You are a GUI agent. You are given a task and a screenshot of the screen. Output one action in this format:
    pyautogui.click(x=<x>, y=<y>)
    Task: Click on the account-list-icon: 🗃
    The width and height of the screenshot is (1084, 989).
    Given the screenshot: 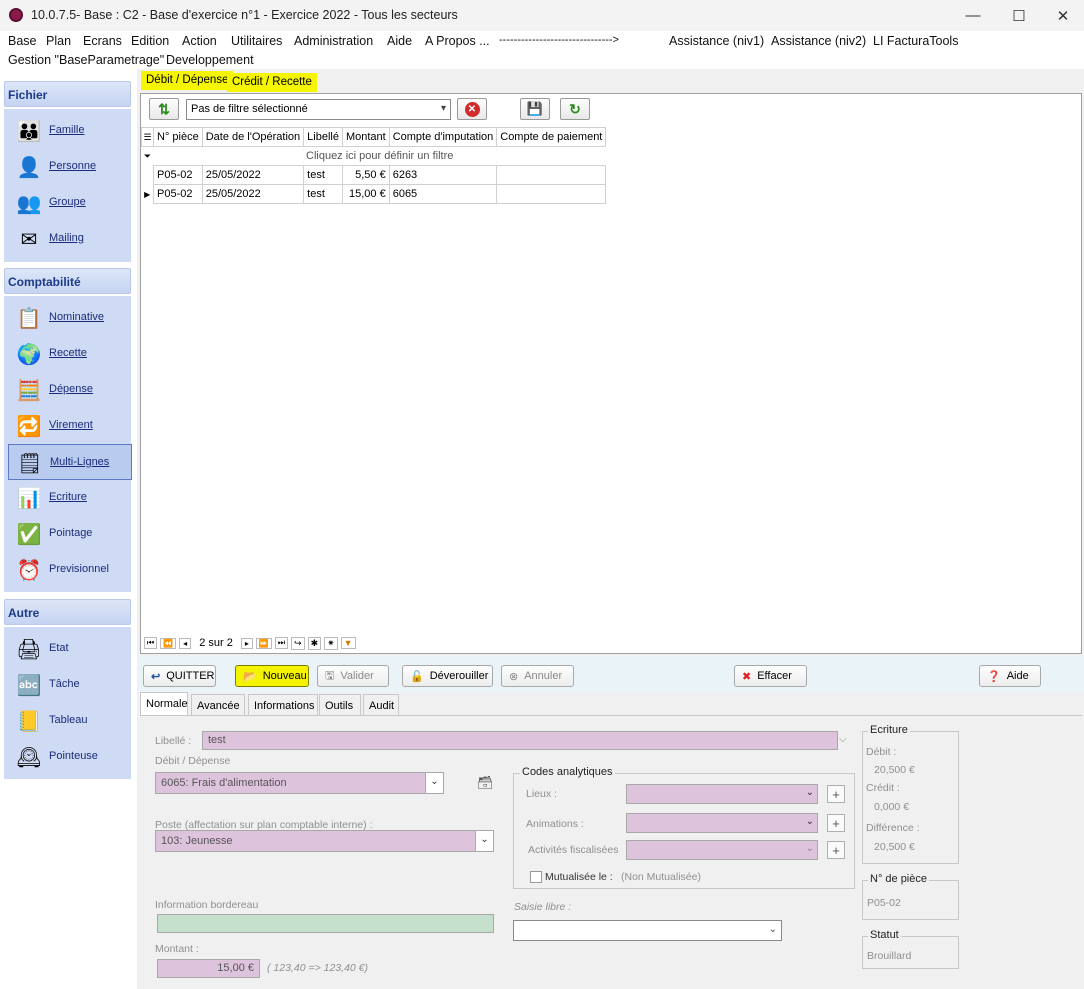 What is the action you would take?
    pyautogui.click(x=485, y=783)
    